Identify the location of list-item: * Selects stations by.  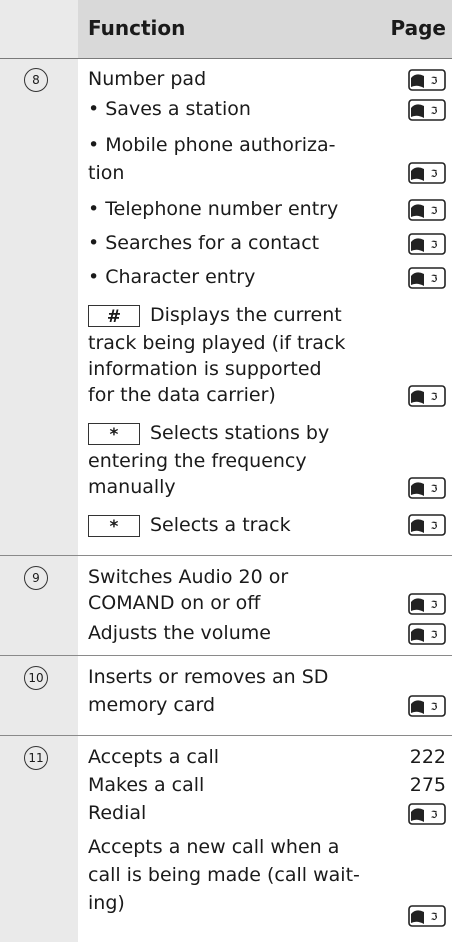
(208, 433).